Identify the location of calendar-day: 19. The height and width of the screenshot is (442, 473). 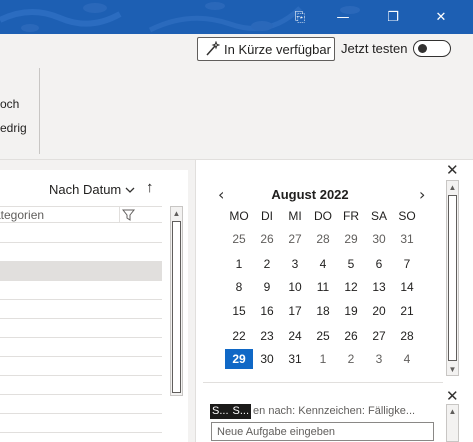
(351, 311).